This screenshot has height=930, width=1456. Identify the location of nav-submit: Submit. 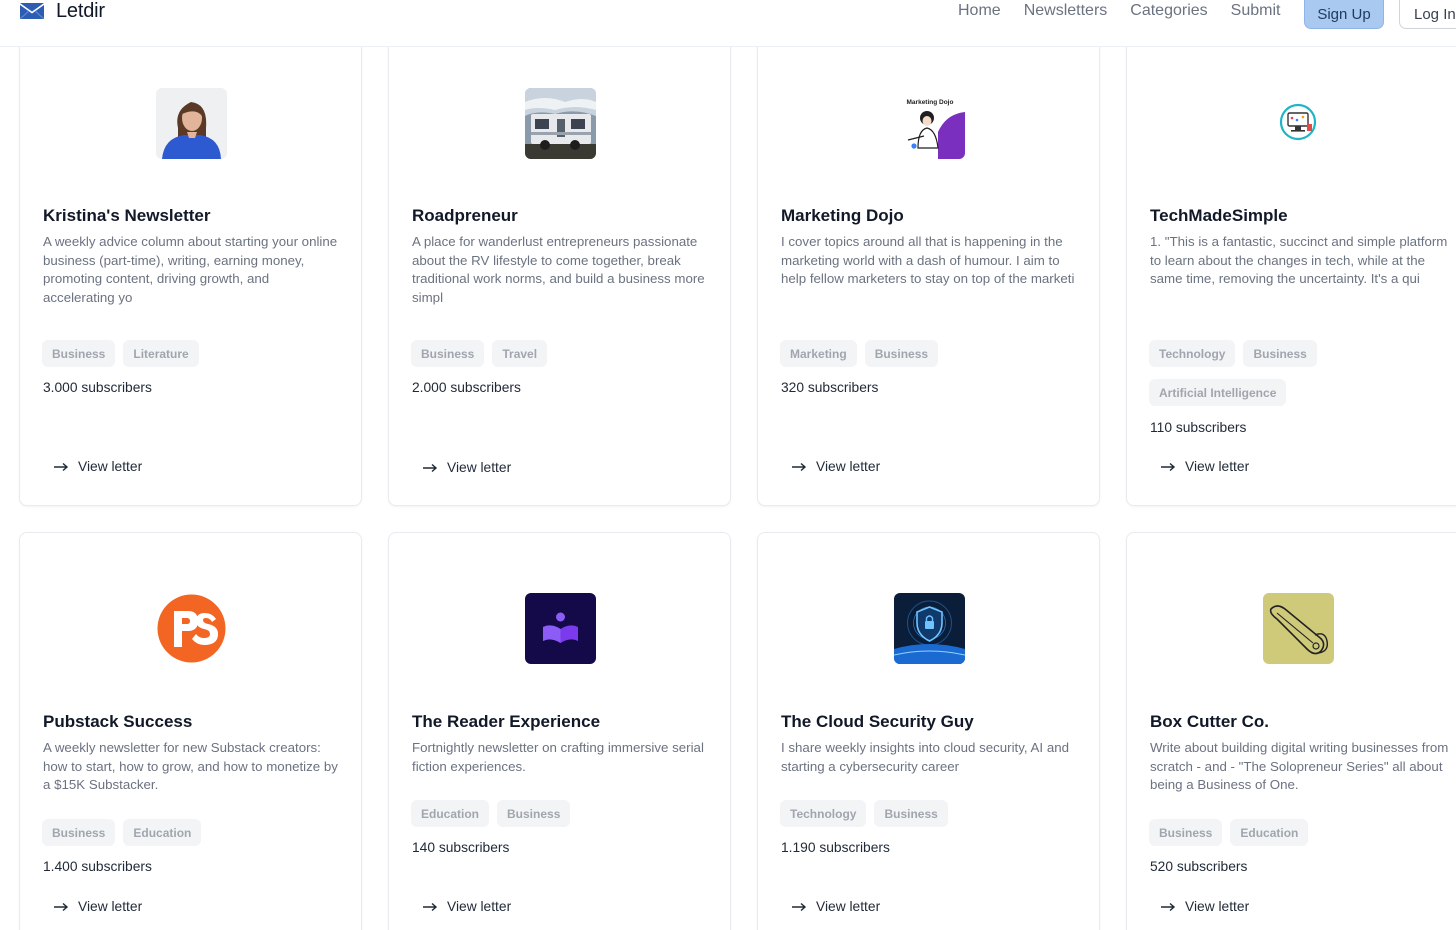
(1256, 11).